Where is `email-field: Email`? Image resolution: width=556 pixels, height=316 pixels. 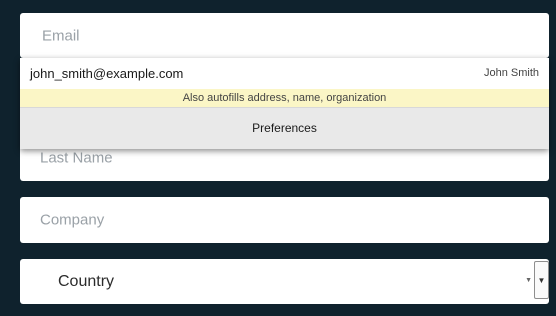 email-field: Email is located at coordinates (284, 35).